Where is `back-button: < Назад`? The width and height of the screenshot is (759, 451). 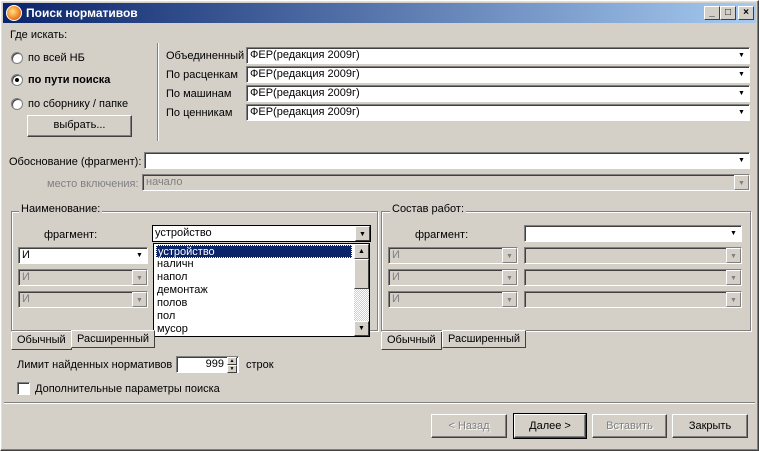 back-button: < Назад is located at coordinates (469, 426).